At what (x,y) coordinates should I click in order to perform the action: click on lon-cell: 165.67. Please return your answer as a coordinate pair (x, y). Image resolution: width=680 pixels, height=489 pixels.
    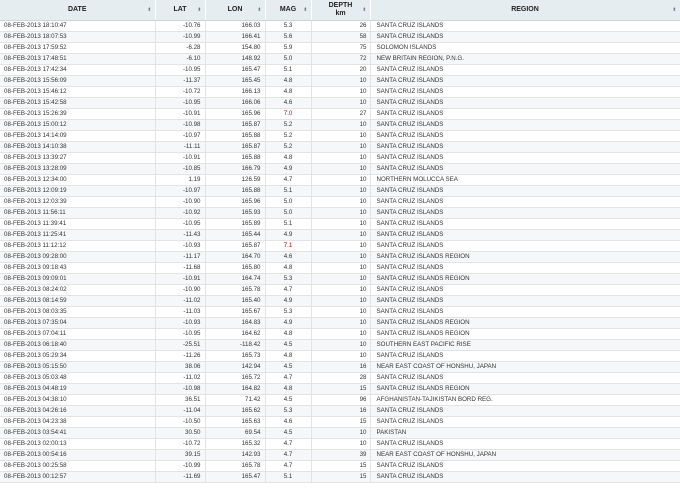
    Looking at the image, I should click on (235, 312).